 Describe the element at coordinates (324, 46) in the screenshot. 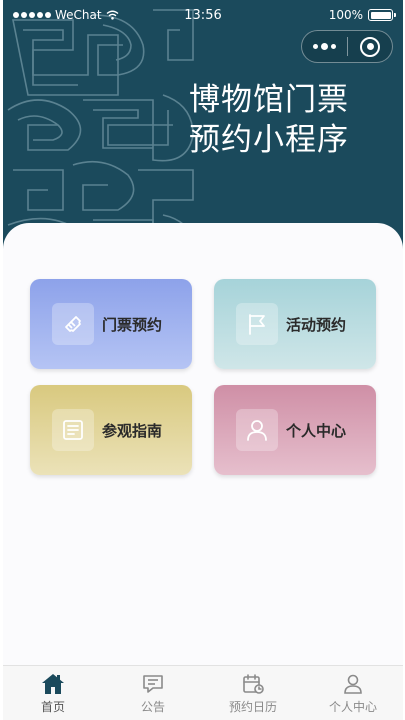

I see `more-menu-button` at that location.